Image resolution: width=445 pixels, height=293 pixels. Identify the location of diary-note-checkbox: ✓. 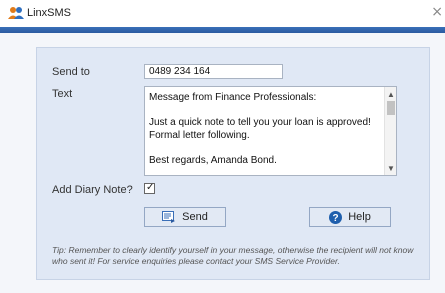
(149, 188).